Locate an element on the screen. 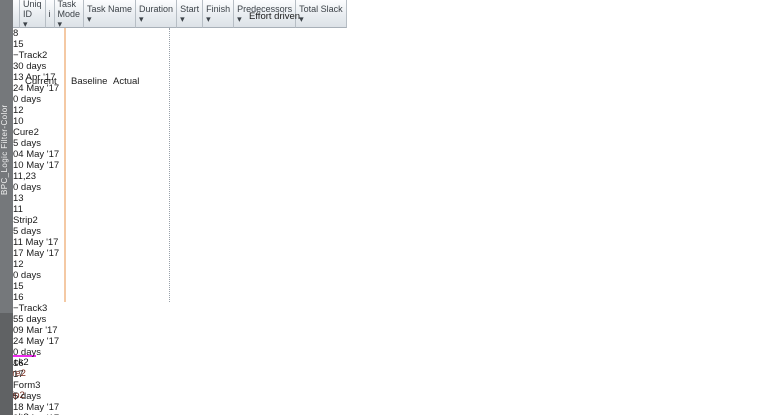 Image resolution: width=768 pixels, height=415 pixels. cell-task-name: −Track2 is located at coordinates (272, 55).